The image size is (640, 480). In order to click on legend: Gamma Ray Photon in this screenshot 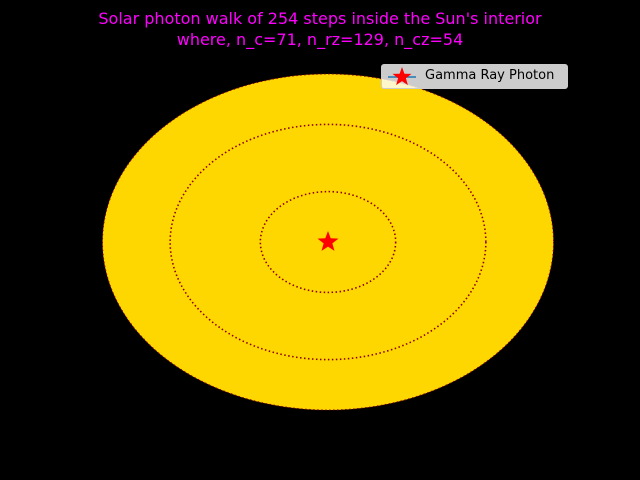, I will do `click(474, 76)`.